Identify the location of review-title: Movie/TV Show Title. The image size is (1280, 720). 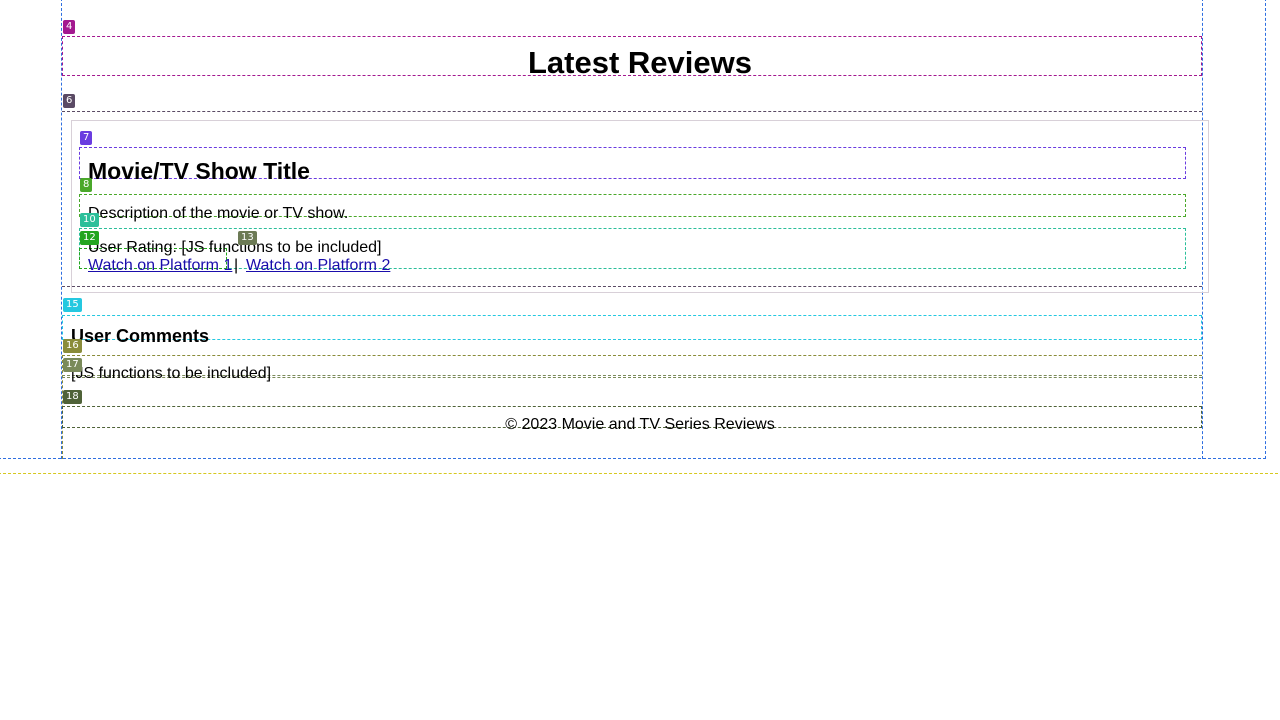
(199, 171).